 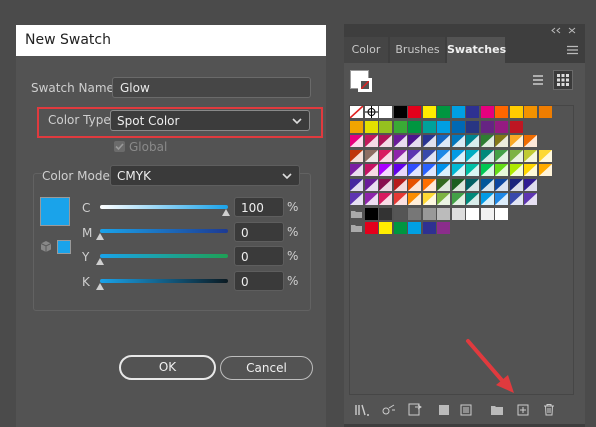 I want to click on list-view-icon, so click(x=538, y=80).